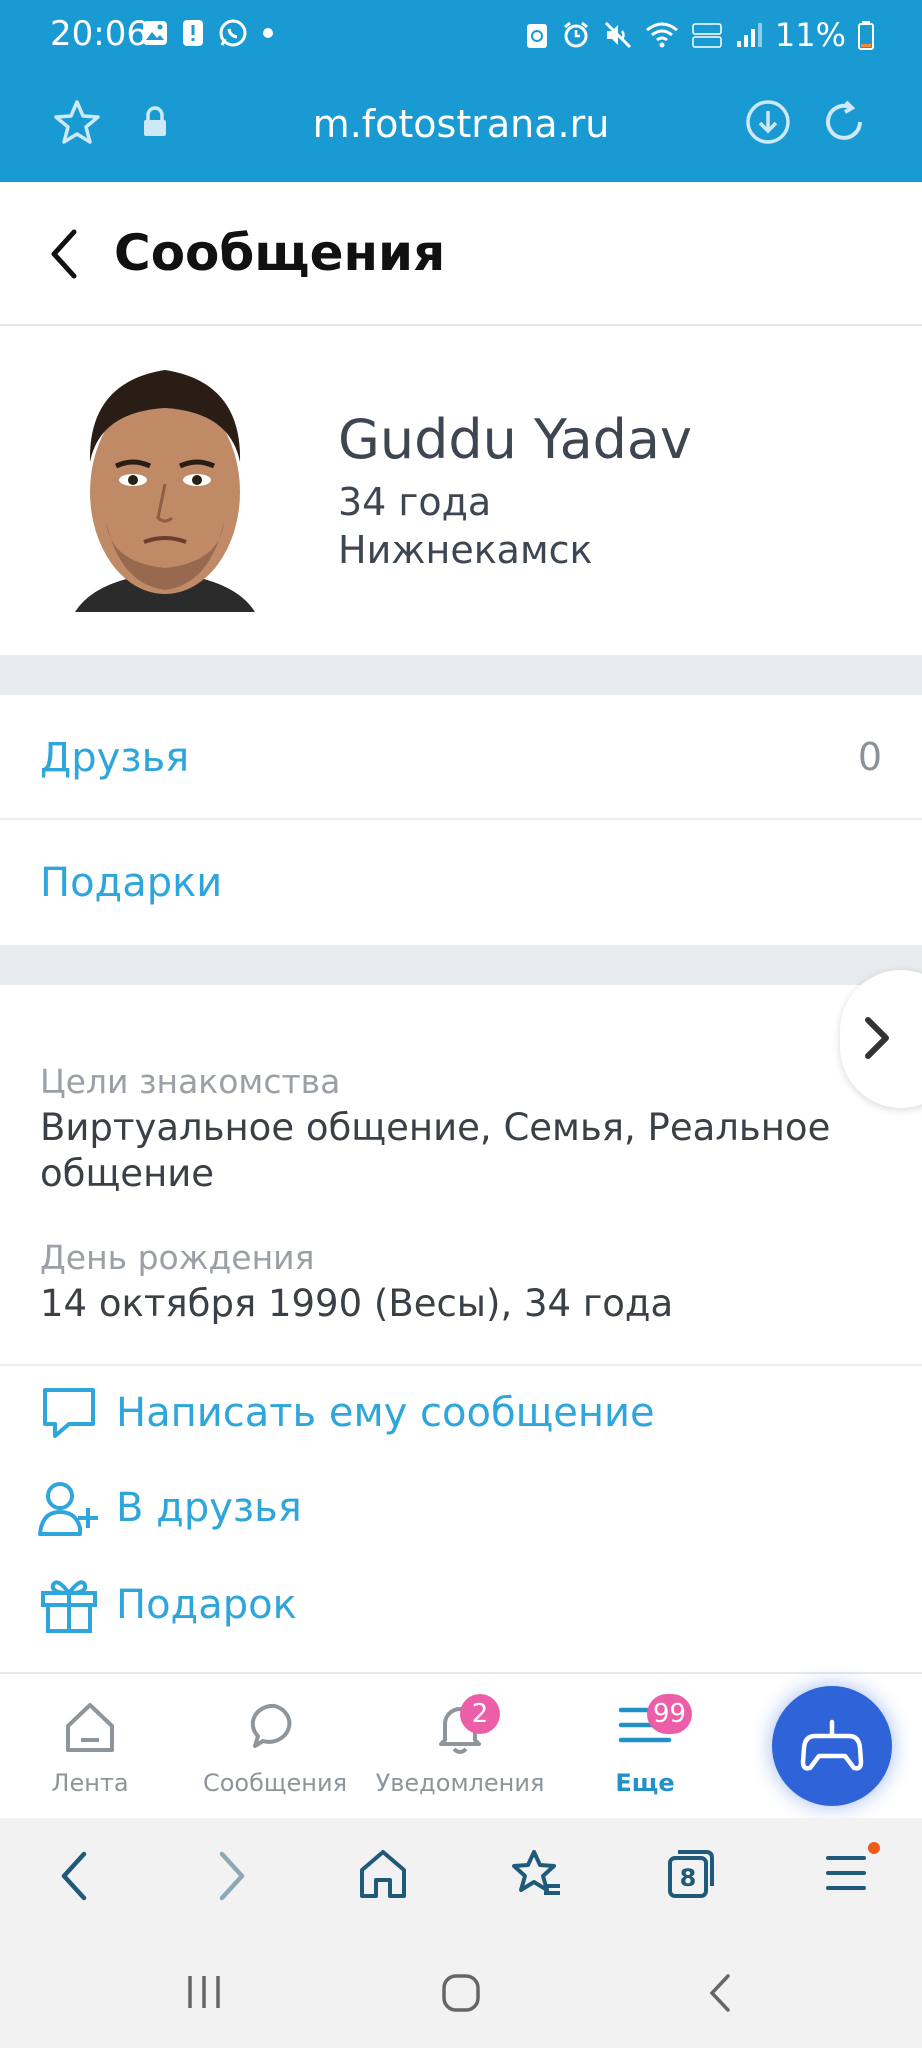 The width and height of the screenshot is (922, 2048). What do you see at coordinates (480, 1714) in the screenshot?
I see `notifications-badge: 2` at bounding box center [480, 1714].